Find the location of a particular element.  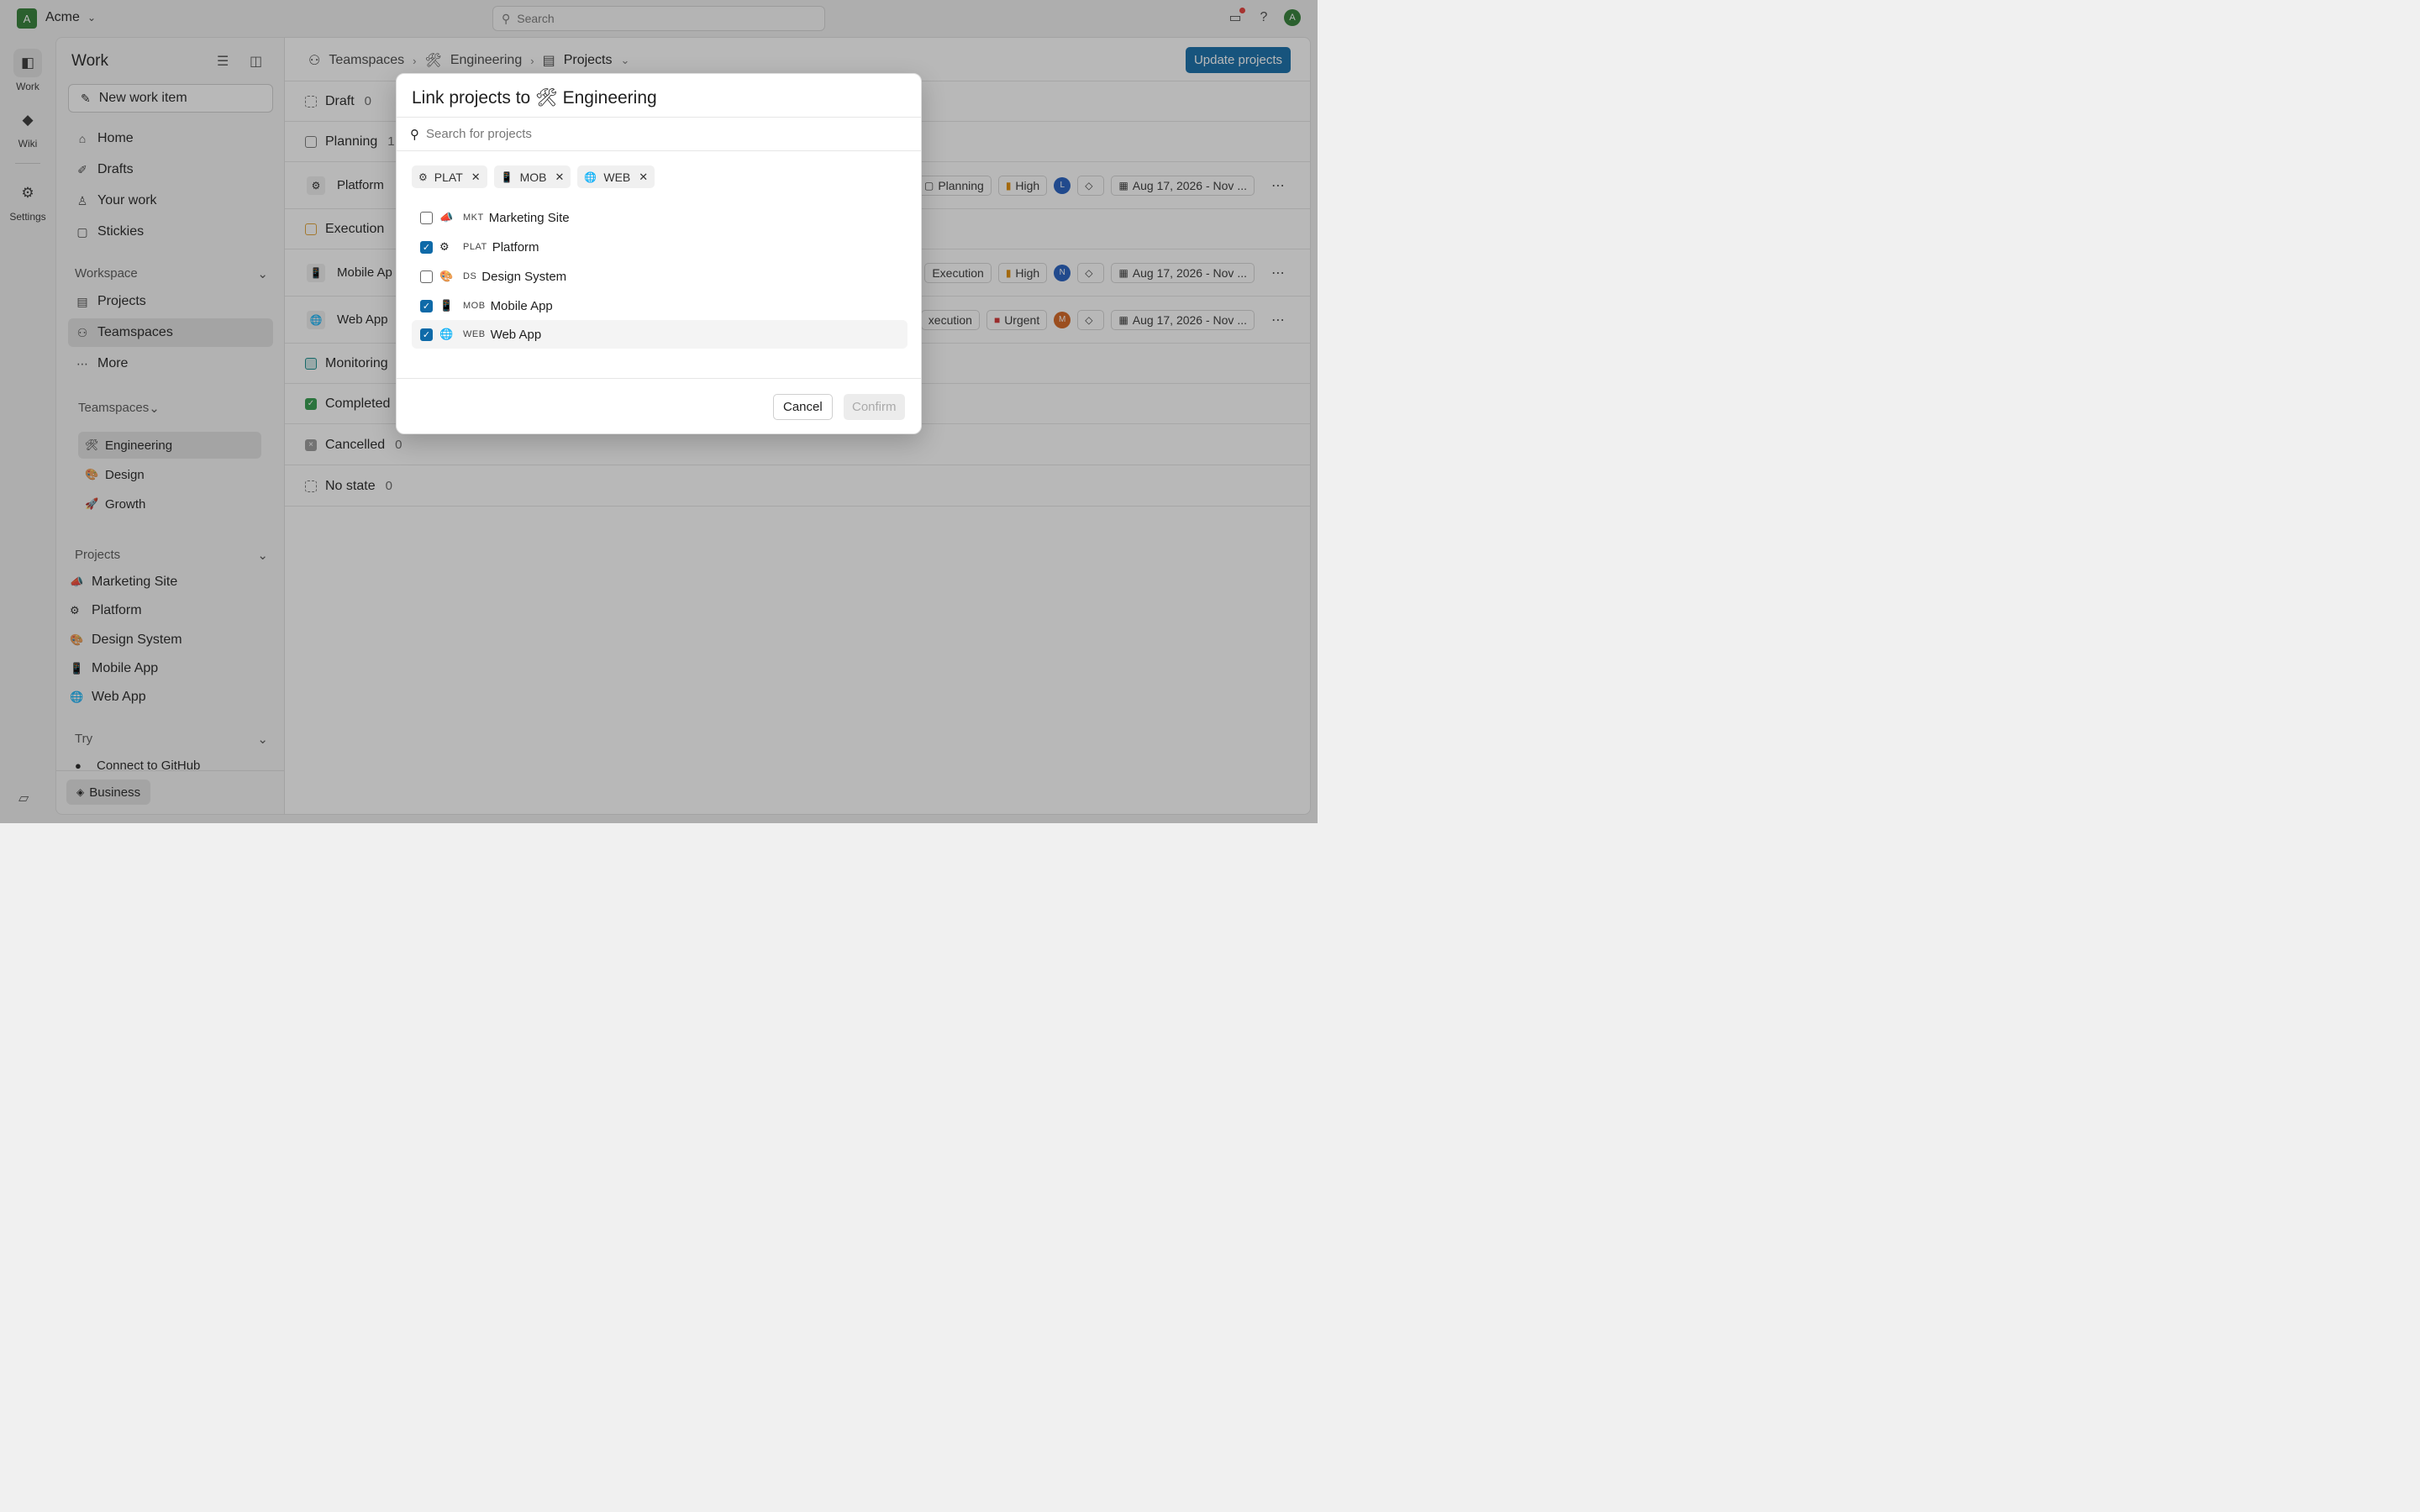

option-name: Platform is located at coordinates (515, 247).